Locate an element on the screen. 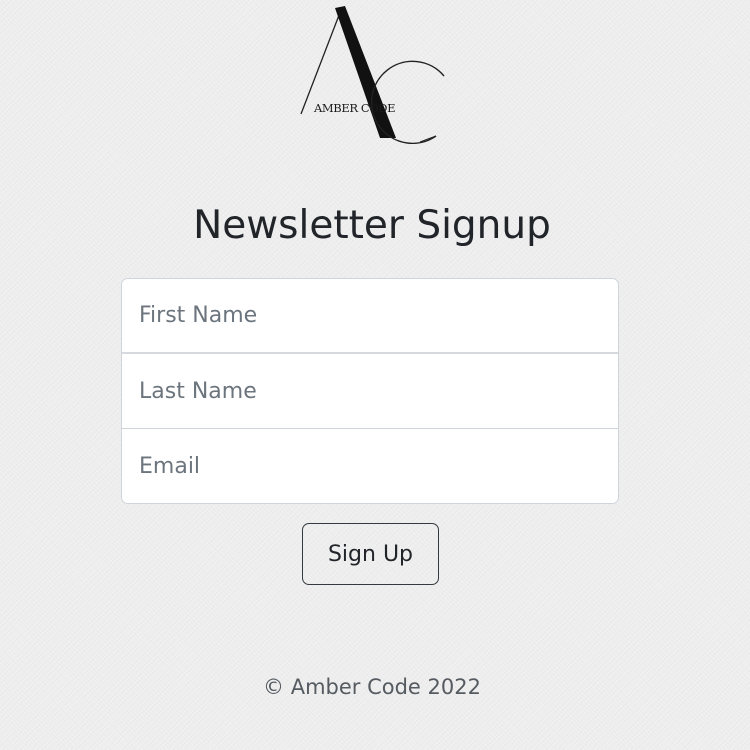 The image size is (750, 750). page-title: Newsletter Signup is located at coordinates (372, 225).